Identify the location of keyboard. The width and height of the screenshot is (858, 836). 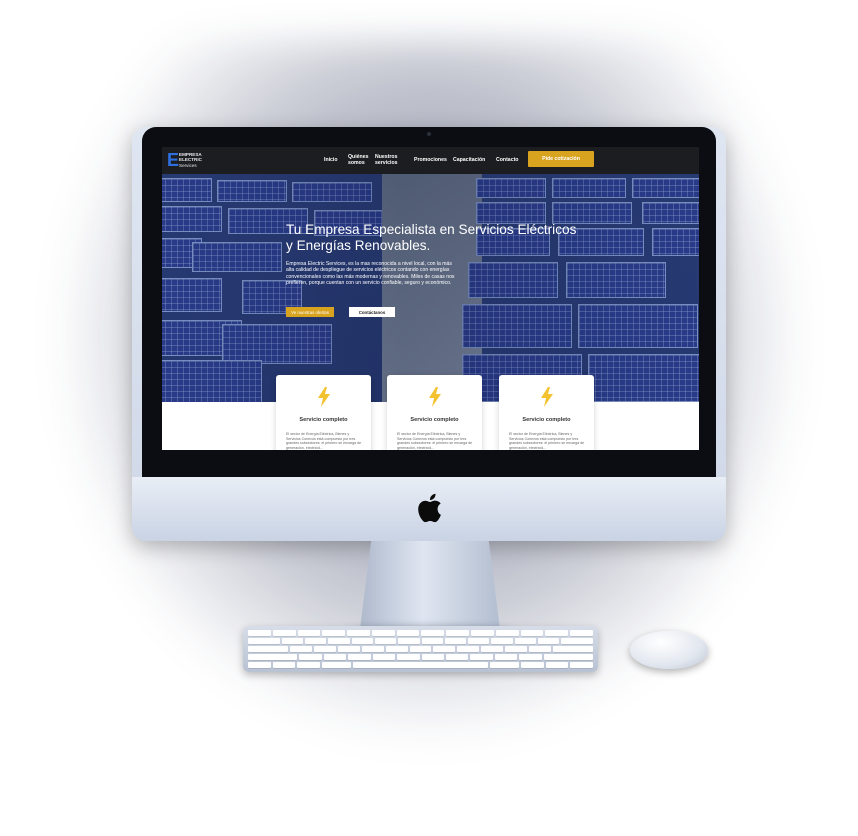
(420, 649).